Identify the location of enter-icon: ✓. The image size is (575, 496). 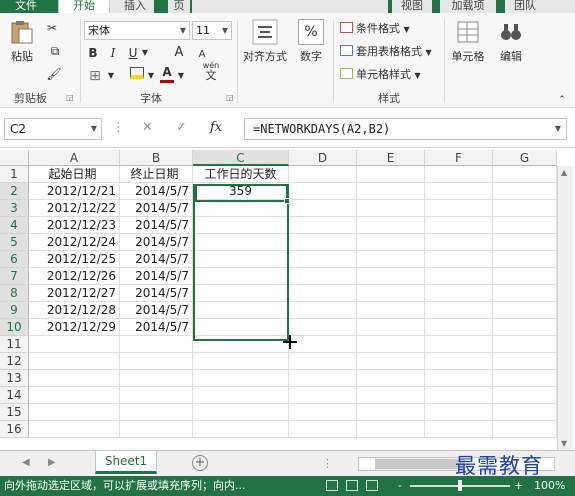
(181, 127).